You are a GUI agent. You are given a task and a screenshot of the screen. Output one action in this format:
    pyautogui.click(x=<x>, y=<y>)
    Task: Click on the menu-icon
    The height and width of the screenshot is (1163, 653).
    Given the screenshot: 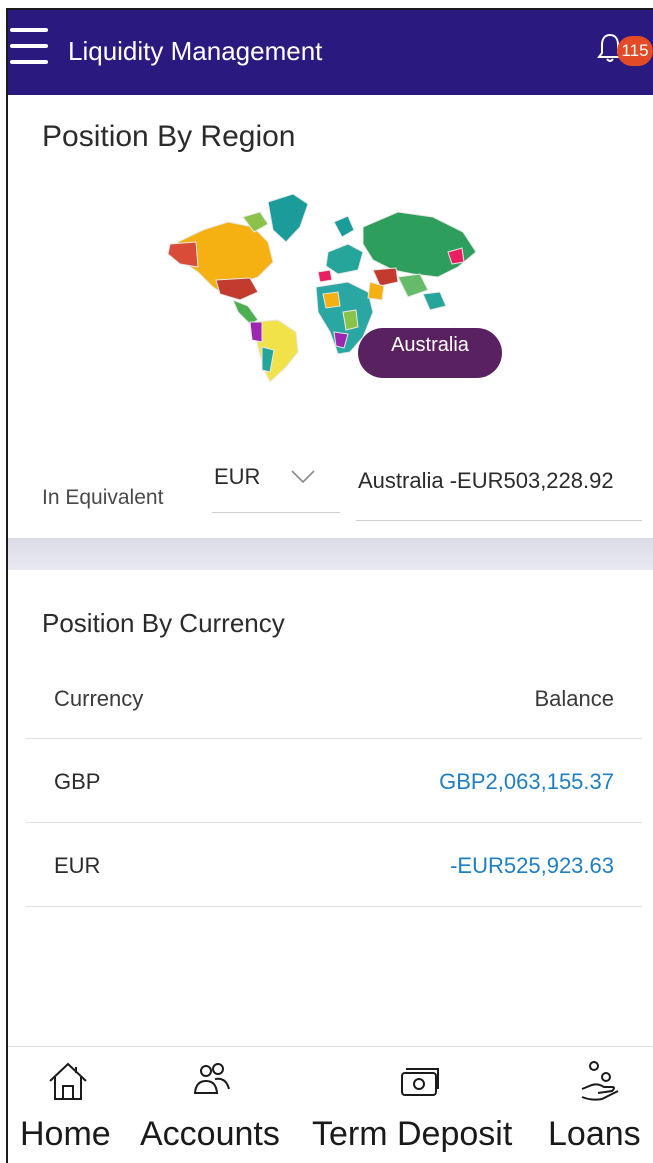 What is the action you would take?
    pyautogui.click(x=29, y=48)
    